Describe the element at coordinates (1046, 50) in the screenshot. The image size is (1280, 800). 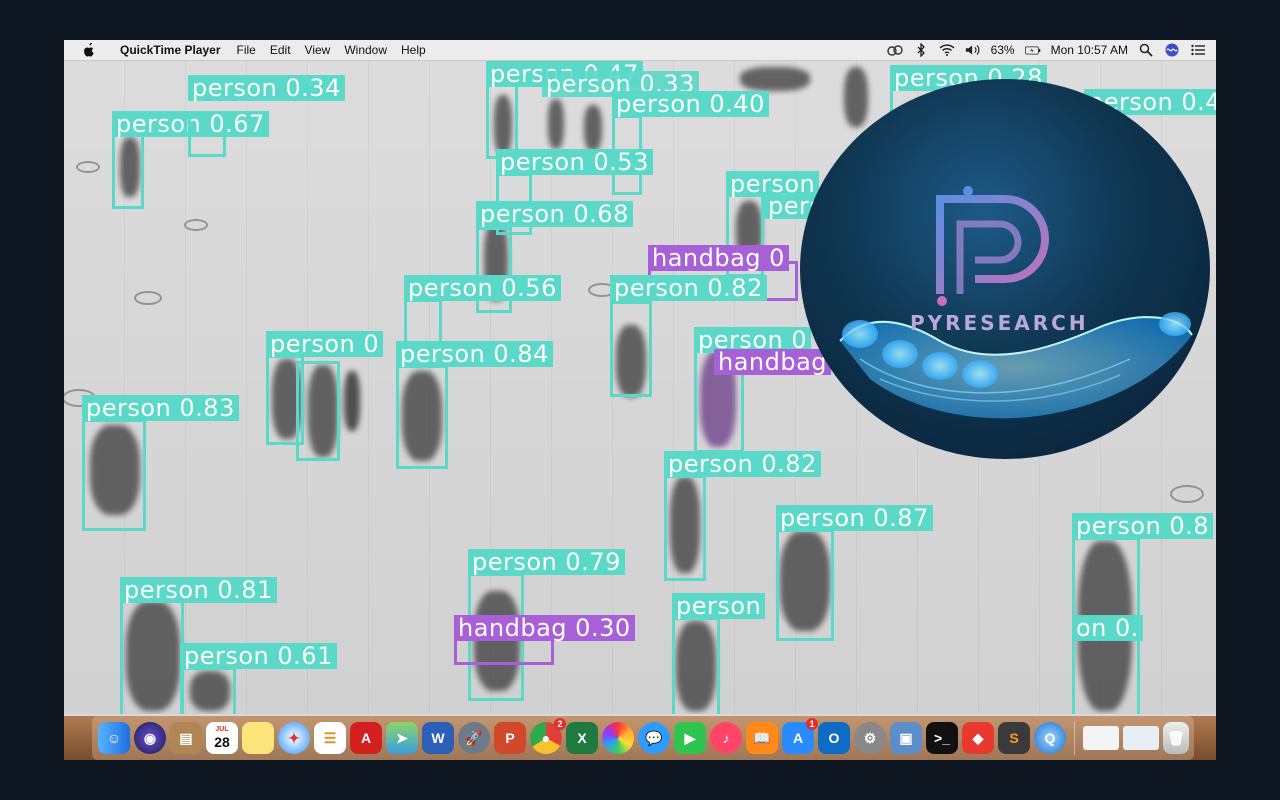
I see `status-area: 63% Mon 10:57 AM` at that location.